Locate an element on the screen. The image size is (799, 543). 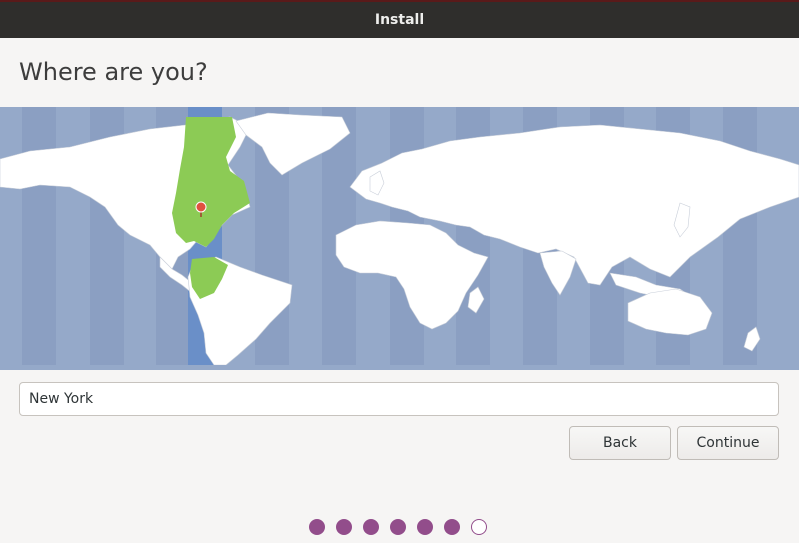
progress-dot-current is located at coordinates (479, 527).